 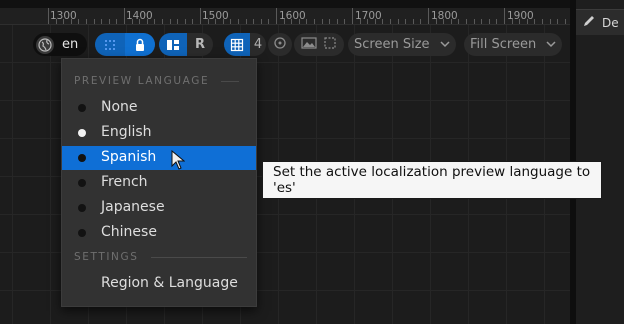 I want to click on top-strip, so click(x=285, y=4).